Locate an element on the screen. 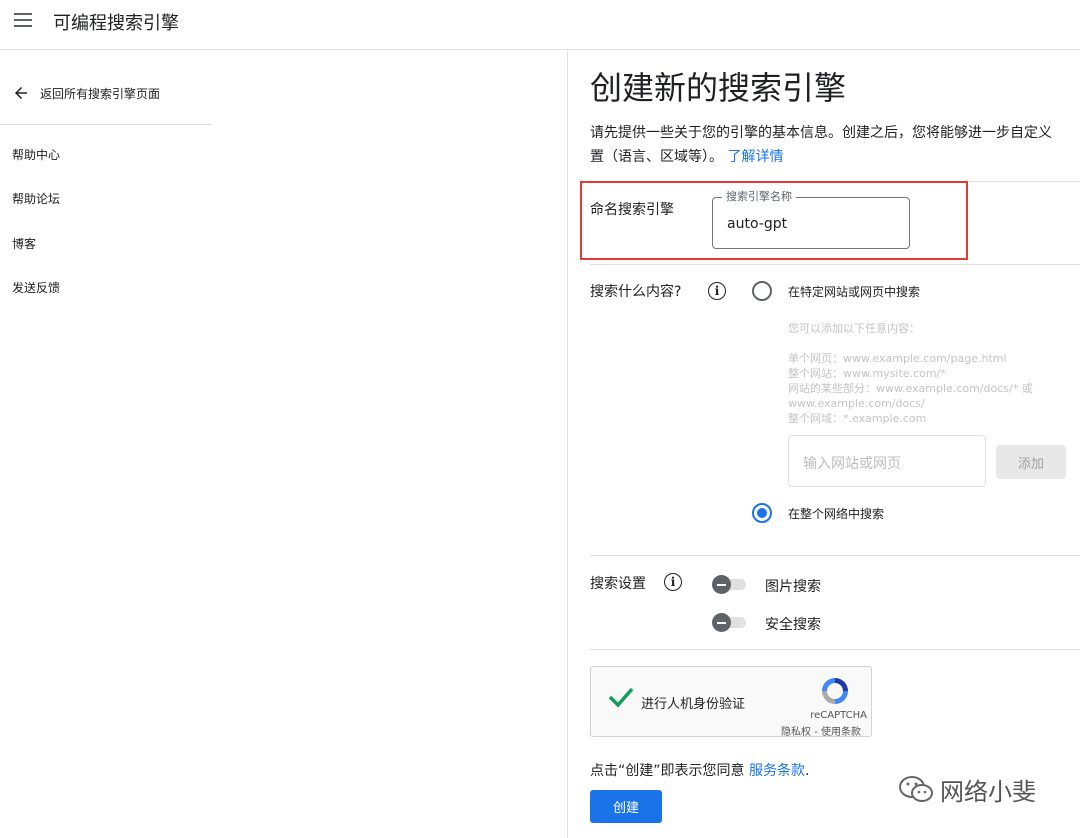  recaptcha-brand: reCAPTCHA is located at coordinates (838, 715).